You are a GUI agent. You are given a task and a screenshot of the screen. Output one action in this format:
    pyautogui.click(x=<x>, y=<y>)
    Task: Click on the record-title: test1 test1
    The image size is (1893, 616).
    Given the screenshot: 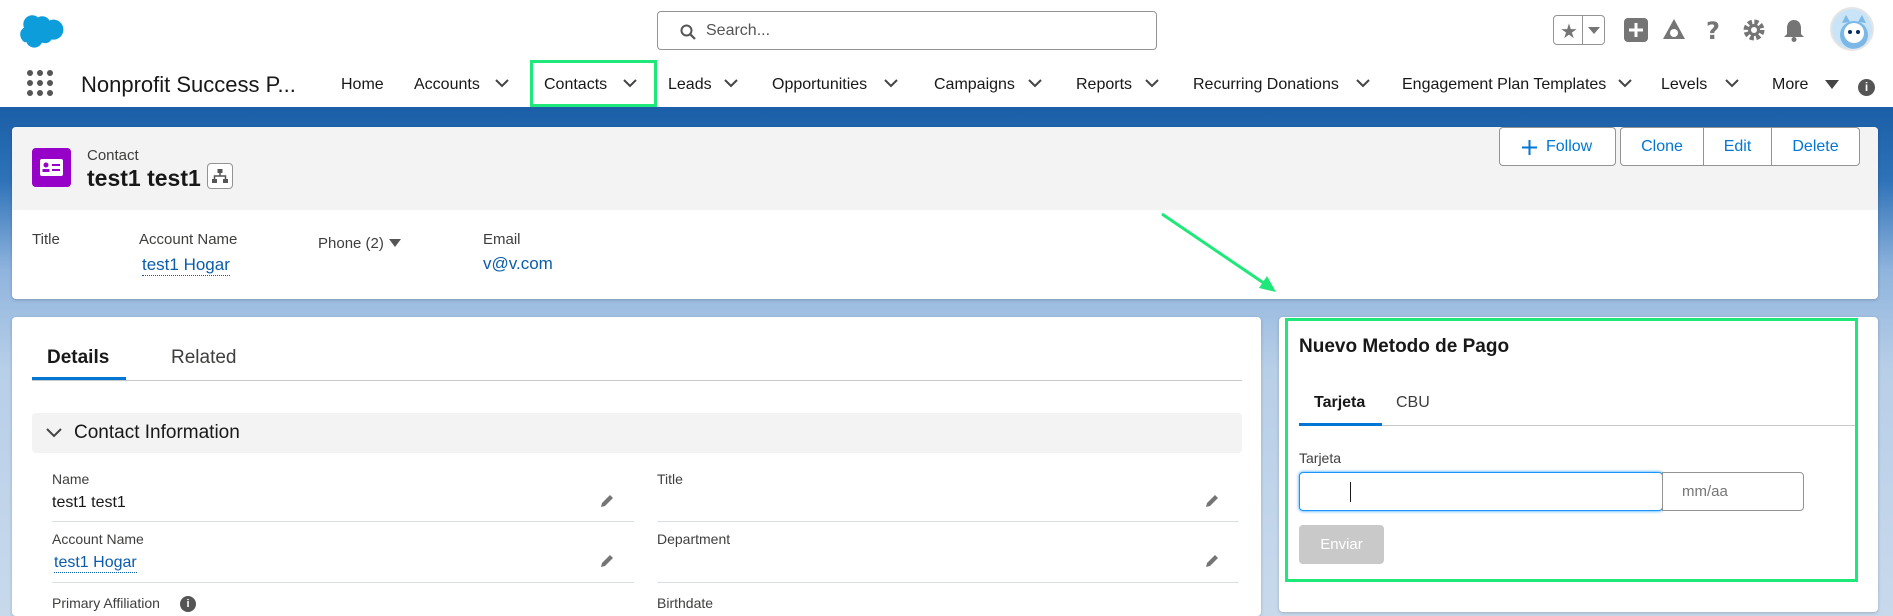 What is the action you would take?
    pyautogui.click(x=144, y=178)
    